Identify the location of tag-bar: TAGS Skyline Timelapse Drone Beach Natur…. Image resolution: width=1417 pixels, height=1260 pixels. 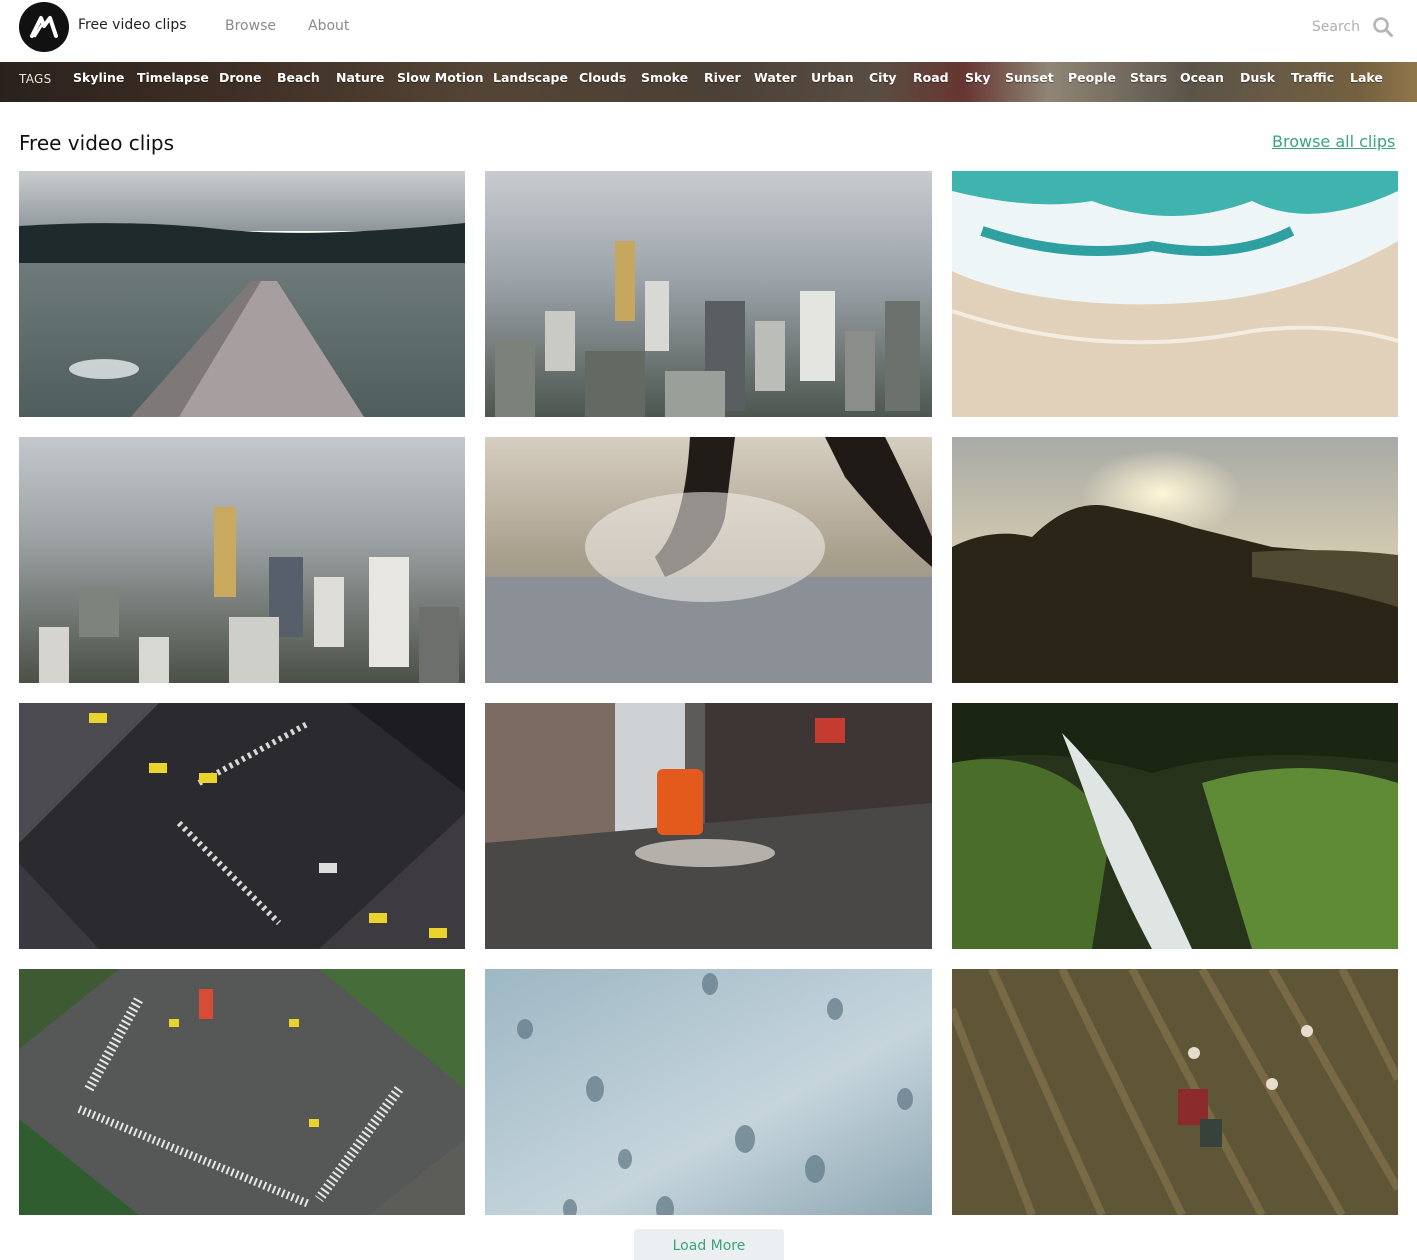
(708, 82).